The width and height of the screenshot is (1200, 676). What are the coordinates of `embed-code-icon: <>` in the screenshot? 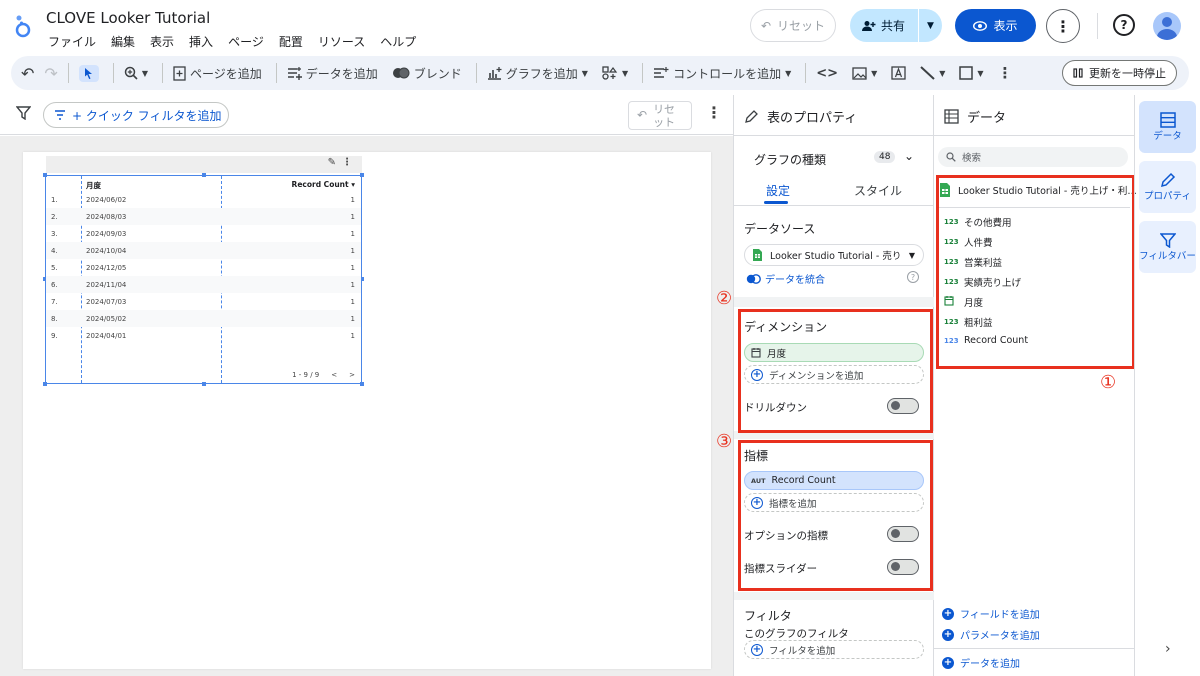 It's located at (827, 73).